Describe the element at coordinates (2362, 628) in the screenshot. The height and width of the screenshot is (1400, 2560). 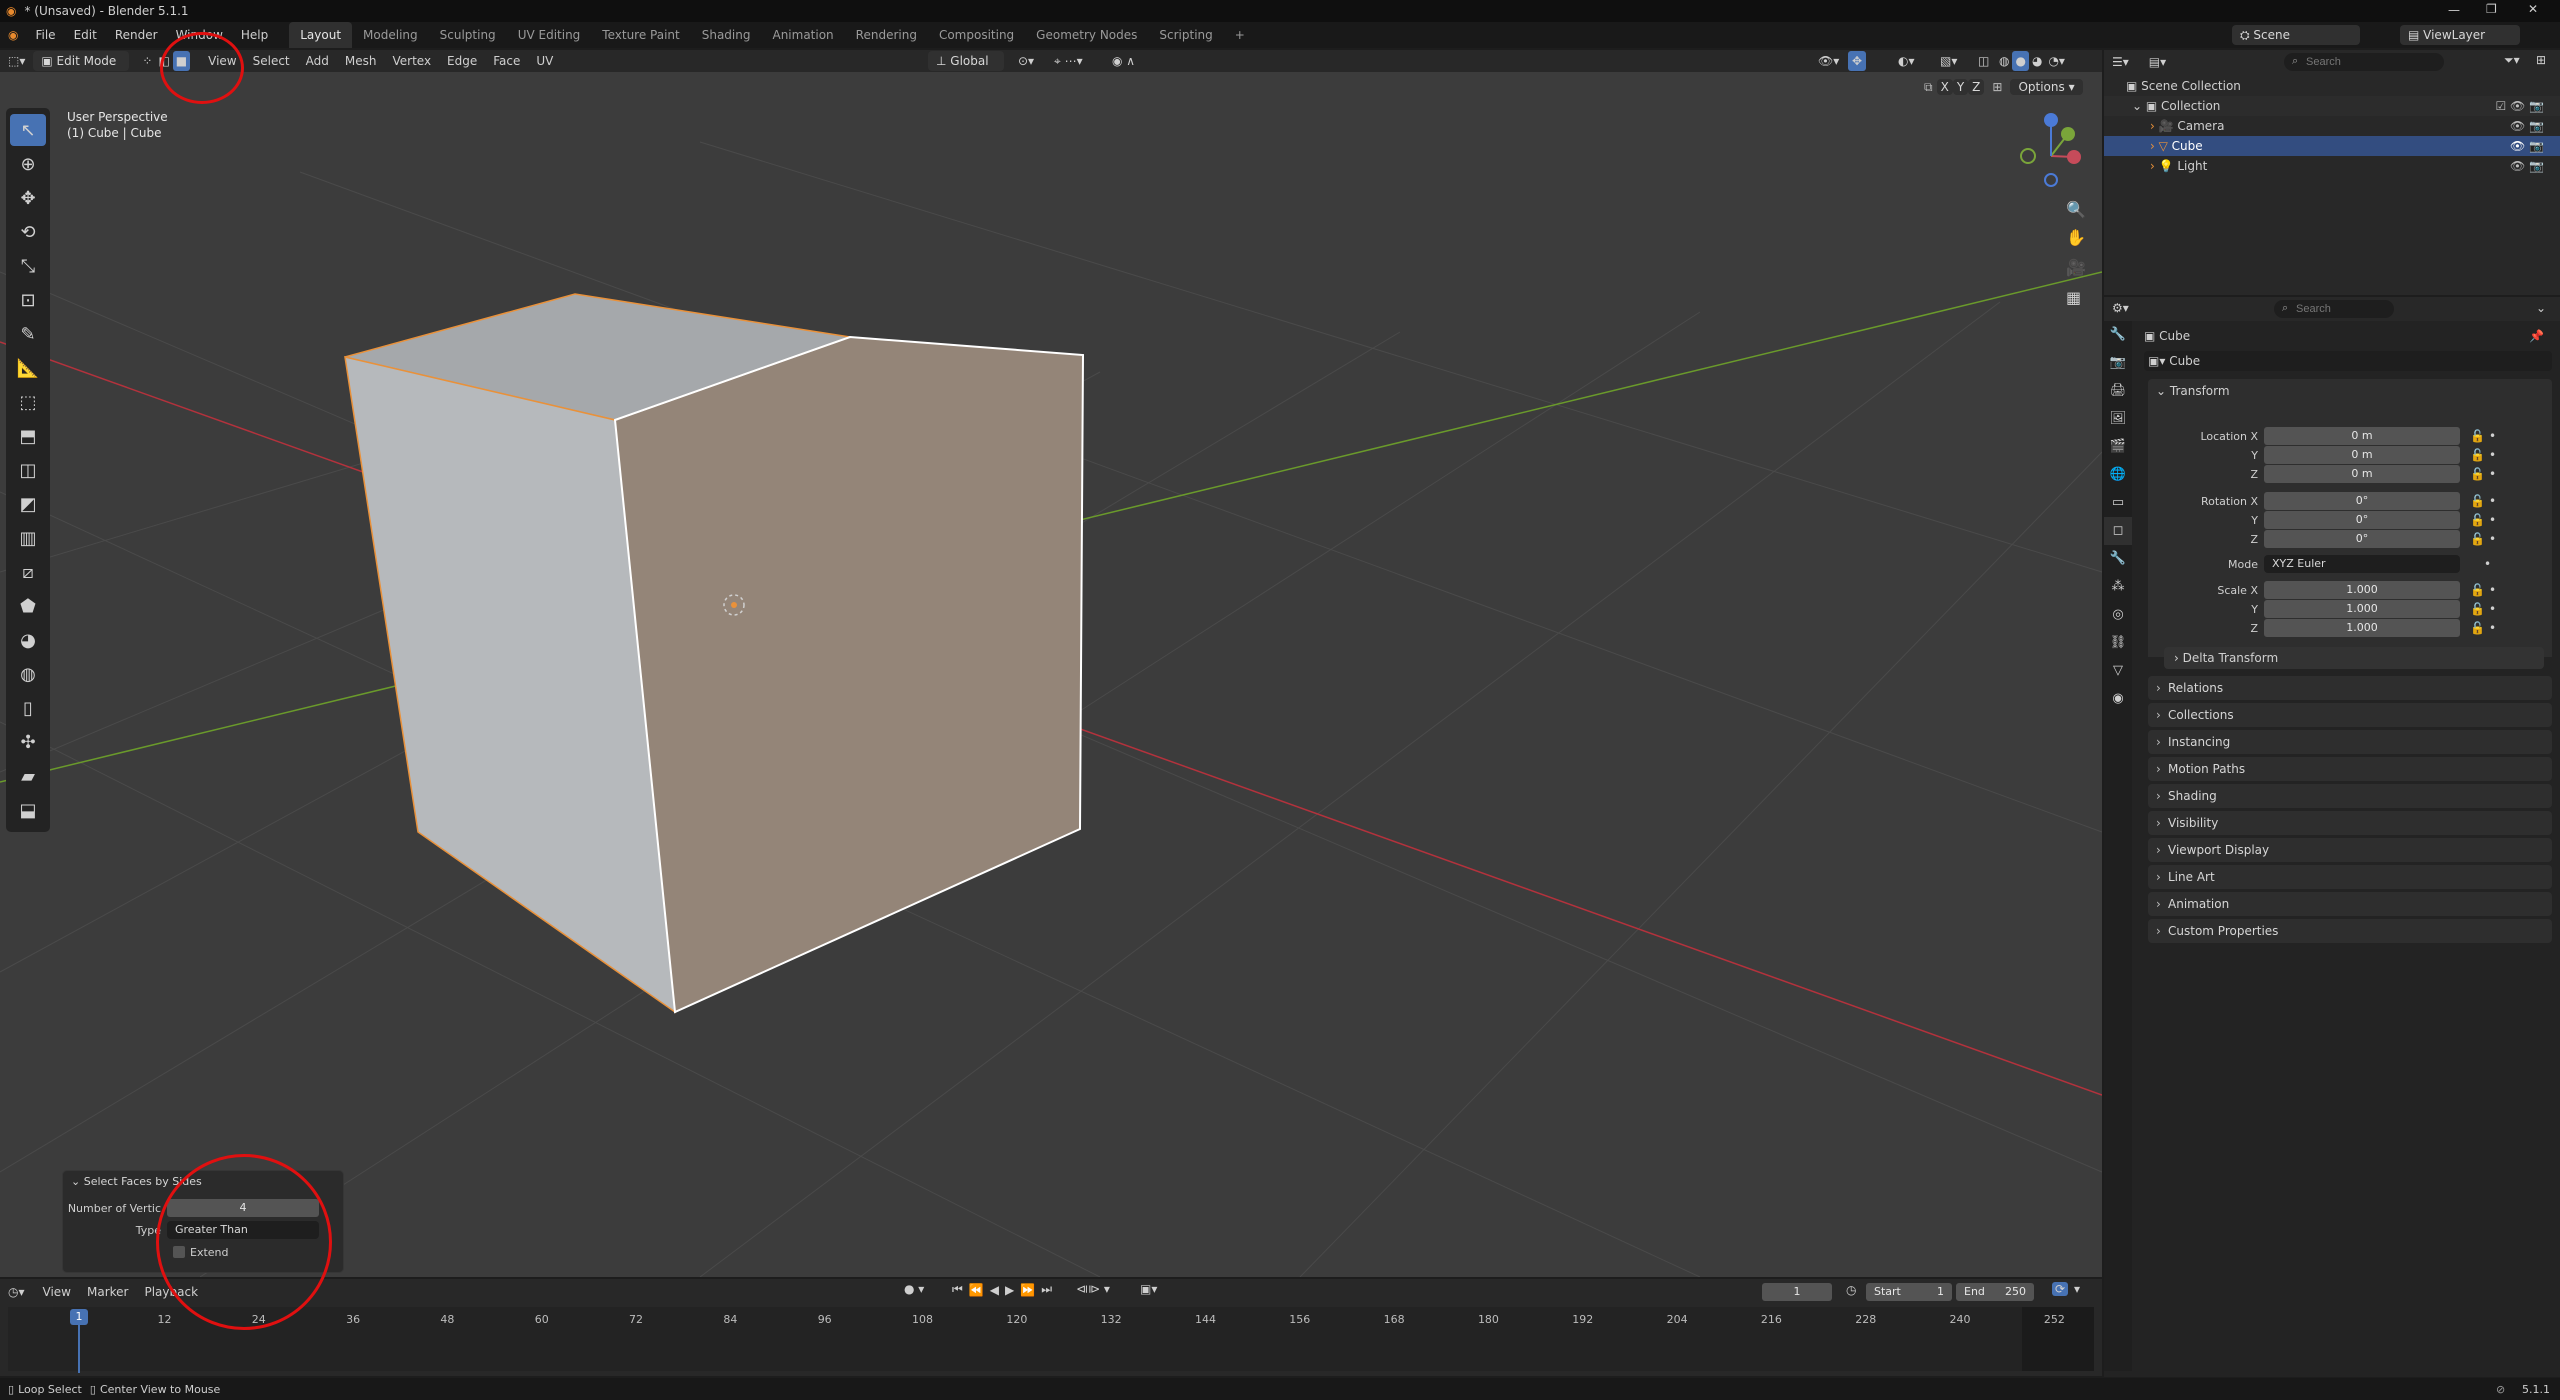
I see `scale-z-field: 1.000` at that location.